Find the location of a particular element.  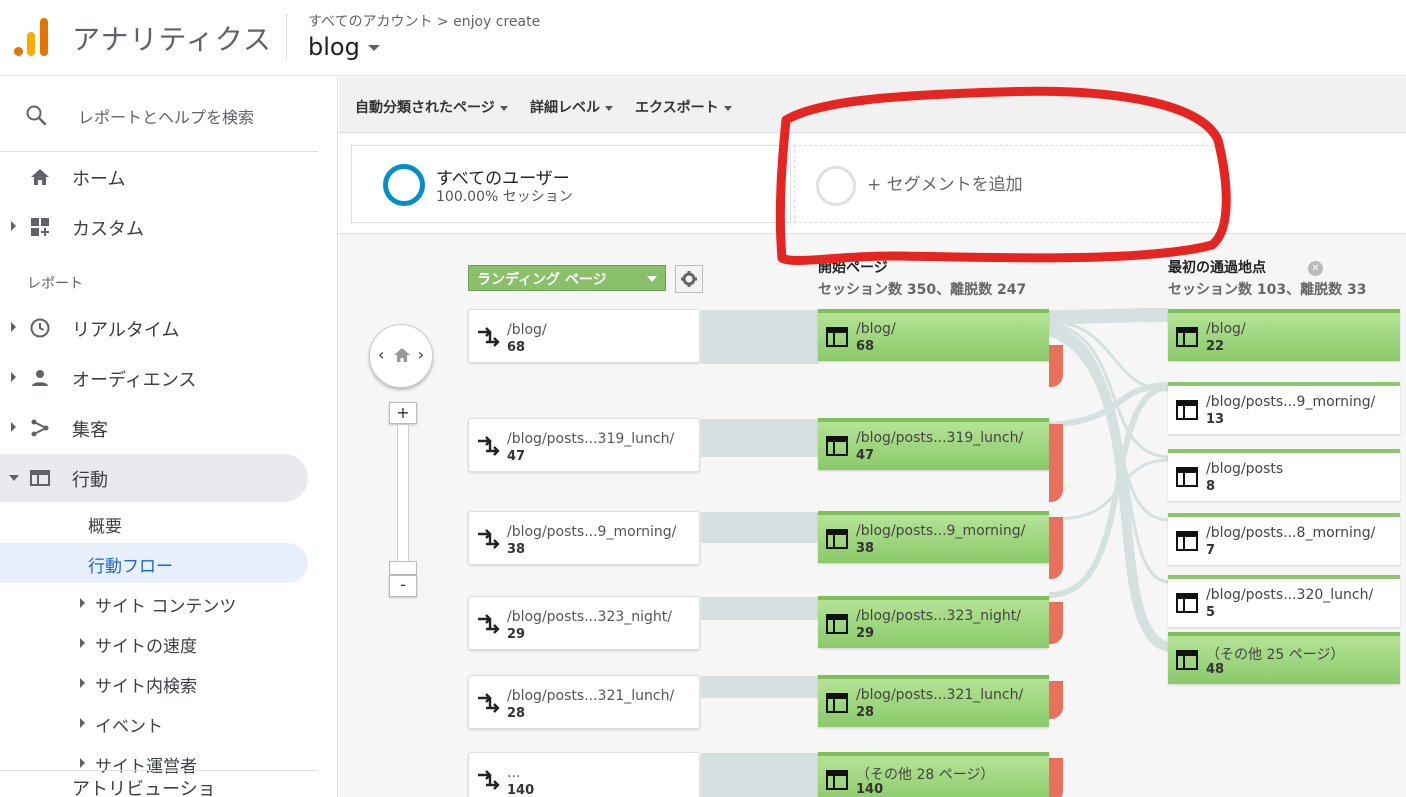

node-path: /blog/posts...9_morning/ is located at coordinates (1291, 402).